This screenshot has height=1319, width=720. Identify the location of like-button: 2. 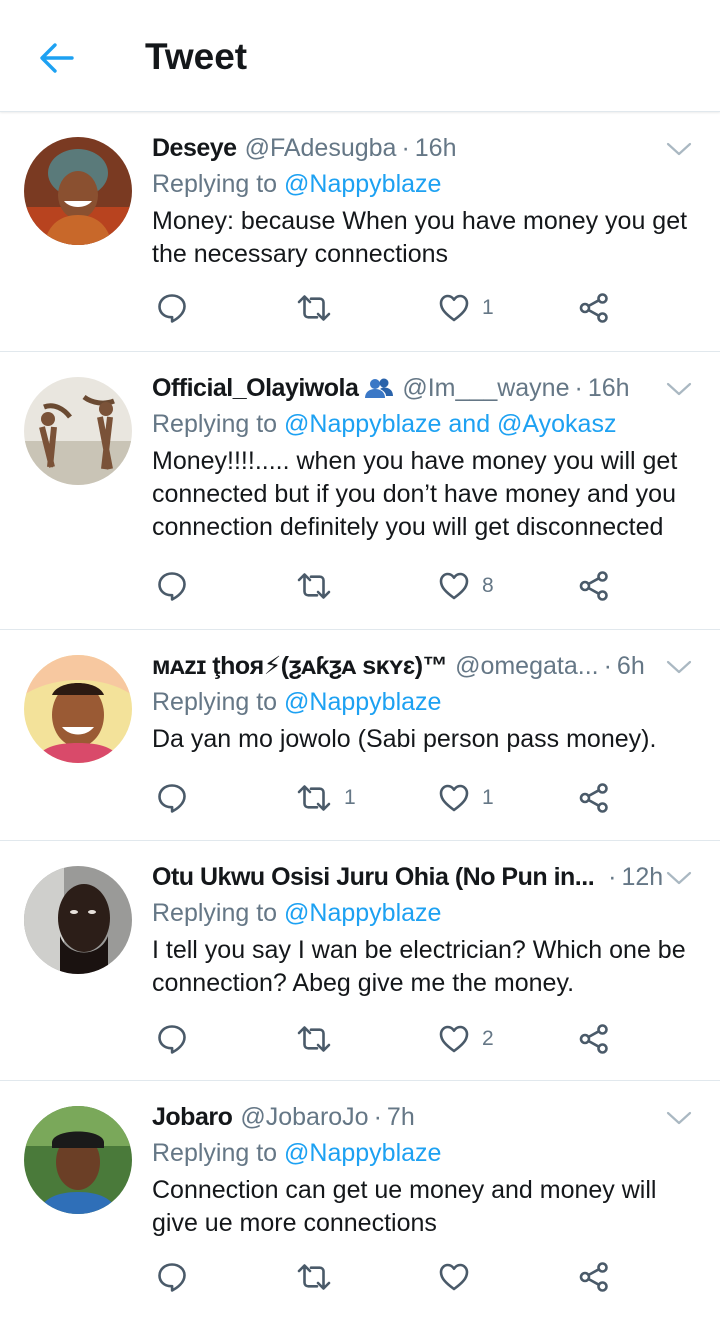
(466, 1039).